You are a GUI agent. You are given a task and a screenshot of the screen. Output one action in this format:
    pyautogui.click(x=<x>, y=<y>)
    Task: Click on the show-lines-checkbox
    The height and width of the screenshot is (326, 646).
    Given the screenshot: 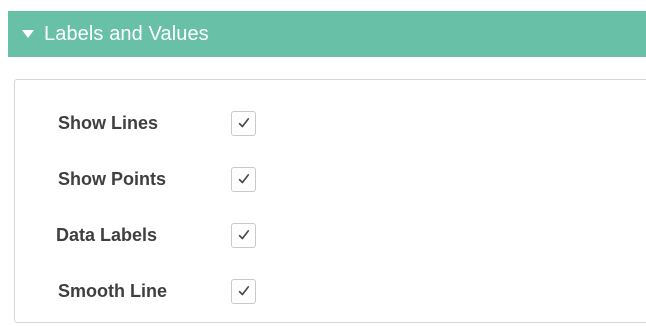 What is the action you would take?
    pyautogui.click(x=243, y=123)
    